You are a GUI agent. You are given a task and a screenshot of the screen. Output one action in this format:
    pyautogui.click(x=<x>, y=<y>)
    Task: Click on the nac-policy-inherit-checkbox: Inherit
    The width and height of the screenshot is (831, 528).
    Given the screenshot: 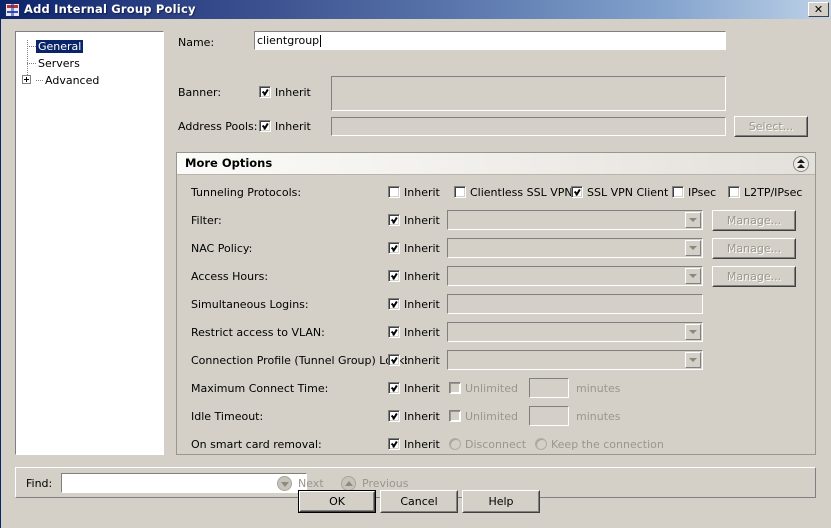 What is the action you would take?
    pyautogui.click(x=414, y=249)
    